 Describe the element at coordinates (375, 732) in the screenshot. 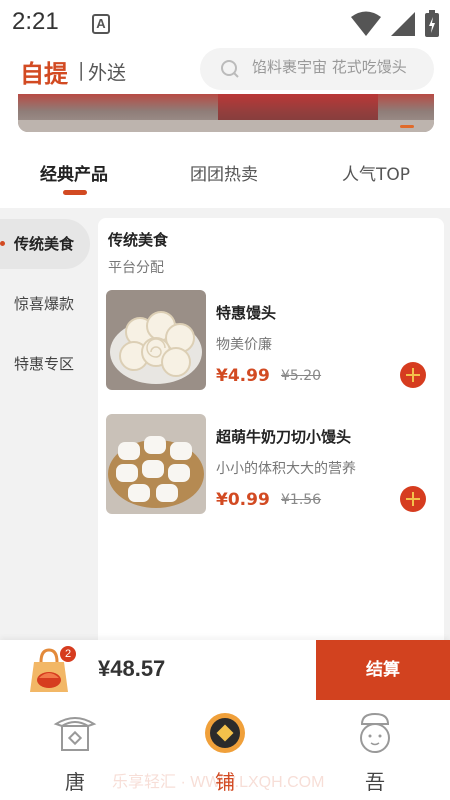

I see `chef-avatar-icon` at that location.